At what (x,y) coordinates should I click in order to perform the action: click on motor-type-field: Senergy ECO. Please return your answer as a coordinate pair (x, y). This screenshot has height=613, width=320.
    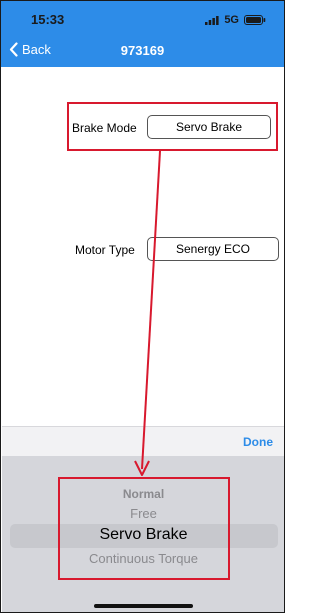
    Looking at the image, I should click on (213, 249).